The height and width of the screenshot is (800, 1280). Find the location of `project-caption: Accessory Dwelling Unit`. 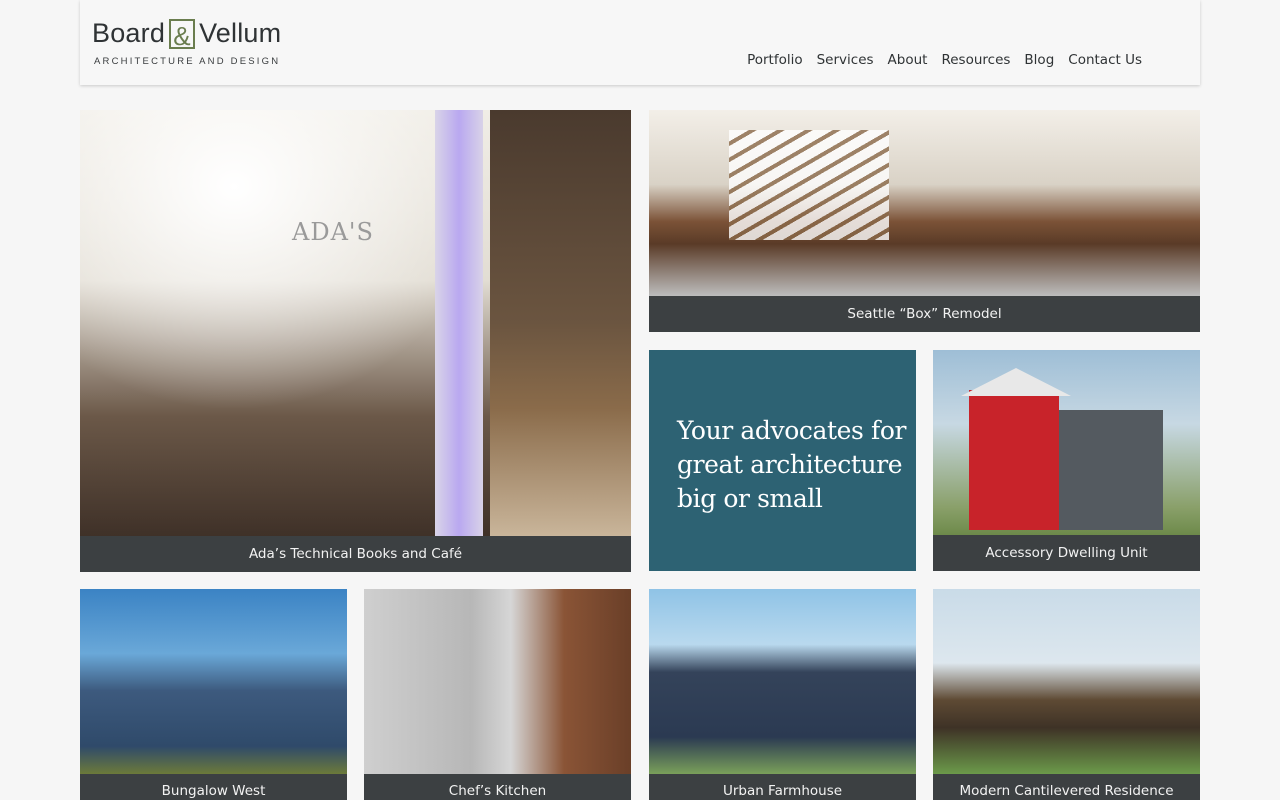

project-caption: Accessory Dwelling Unit is located at coordinates (1066, 553).